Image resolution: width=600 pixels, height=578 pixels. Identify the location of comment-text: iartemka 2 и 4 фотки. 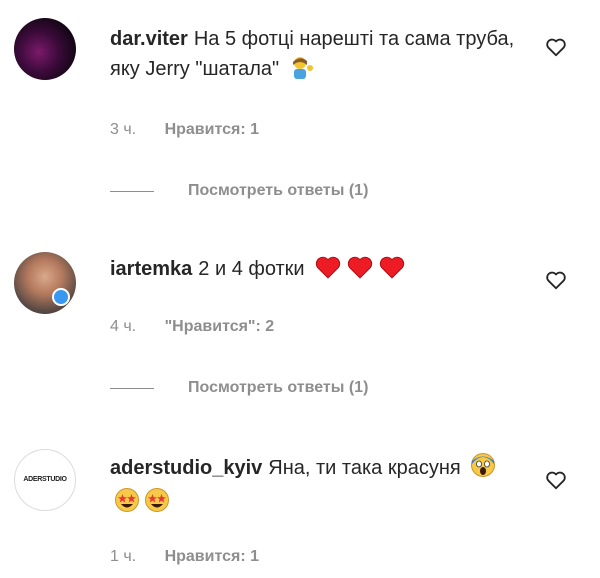
(315, 271).